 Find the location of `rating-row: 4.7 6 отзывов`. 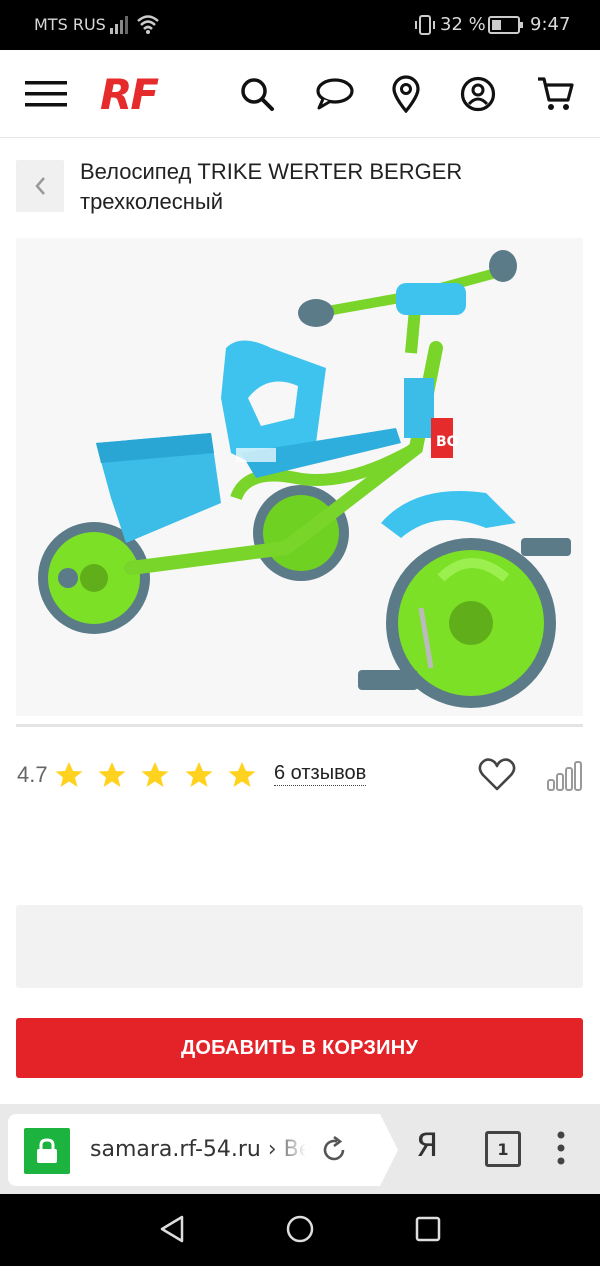

rating-row: 4.7 6 отзывов is located at coordinates (300, 775).